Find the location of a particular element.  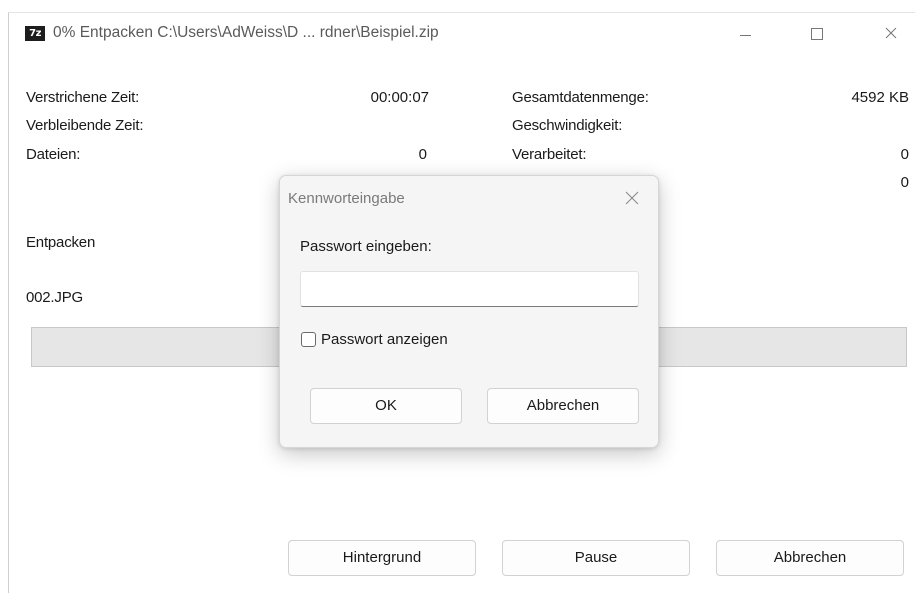

minimize-icon is located at coordinates (745, 33).